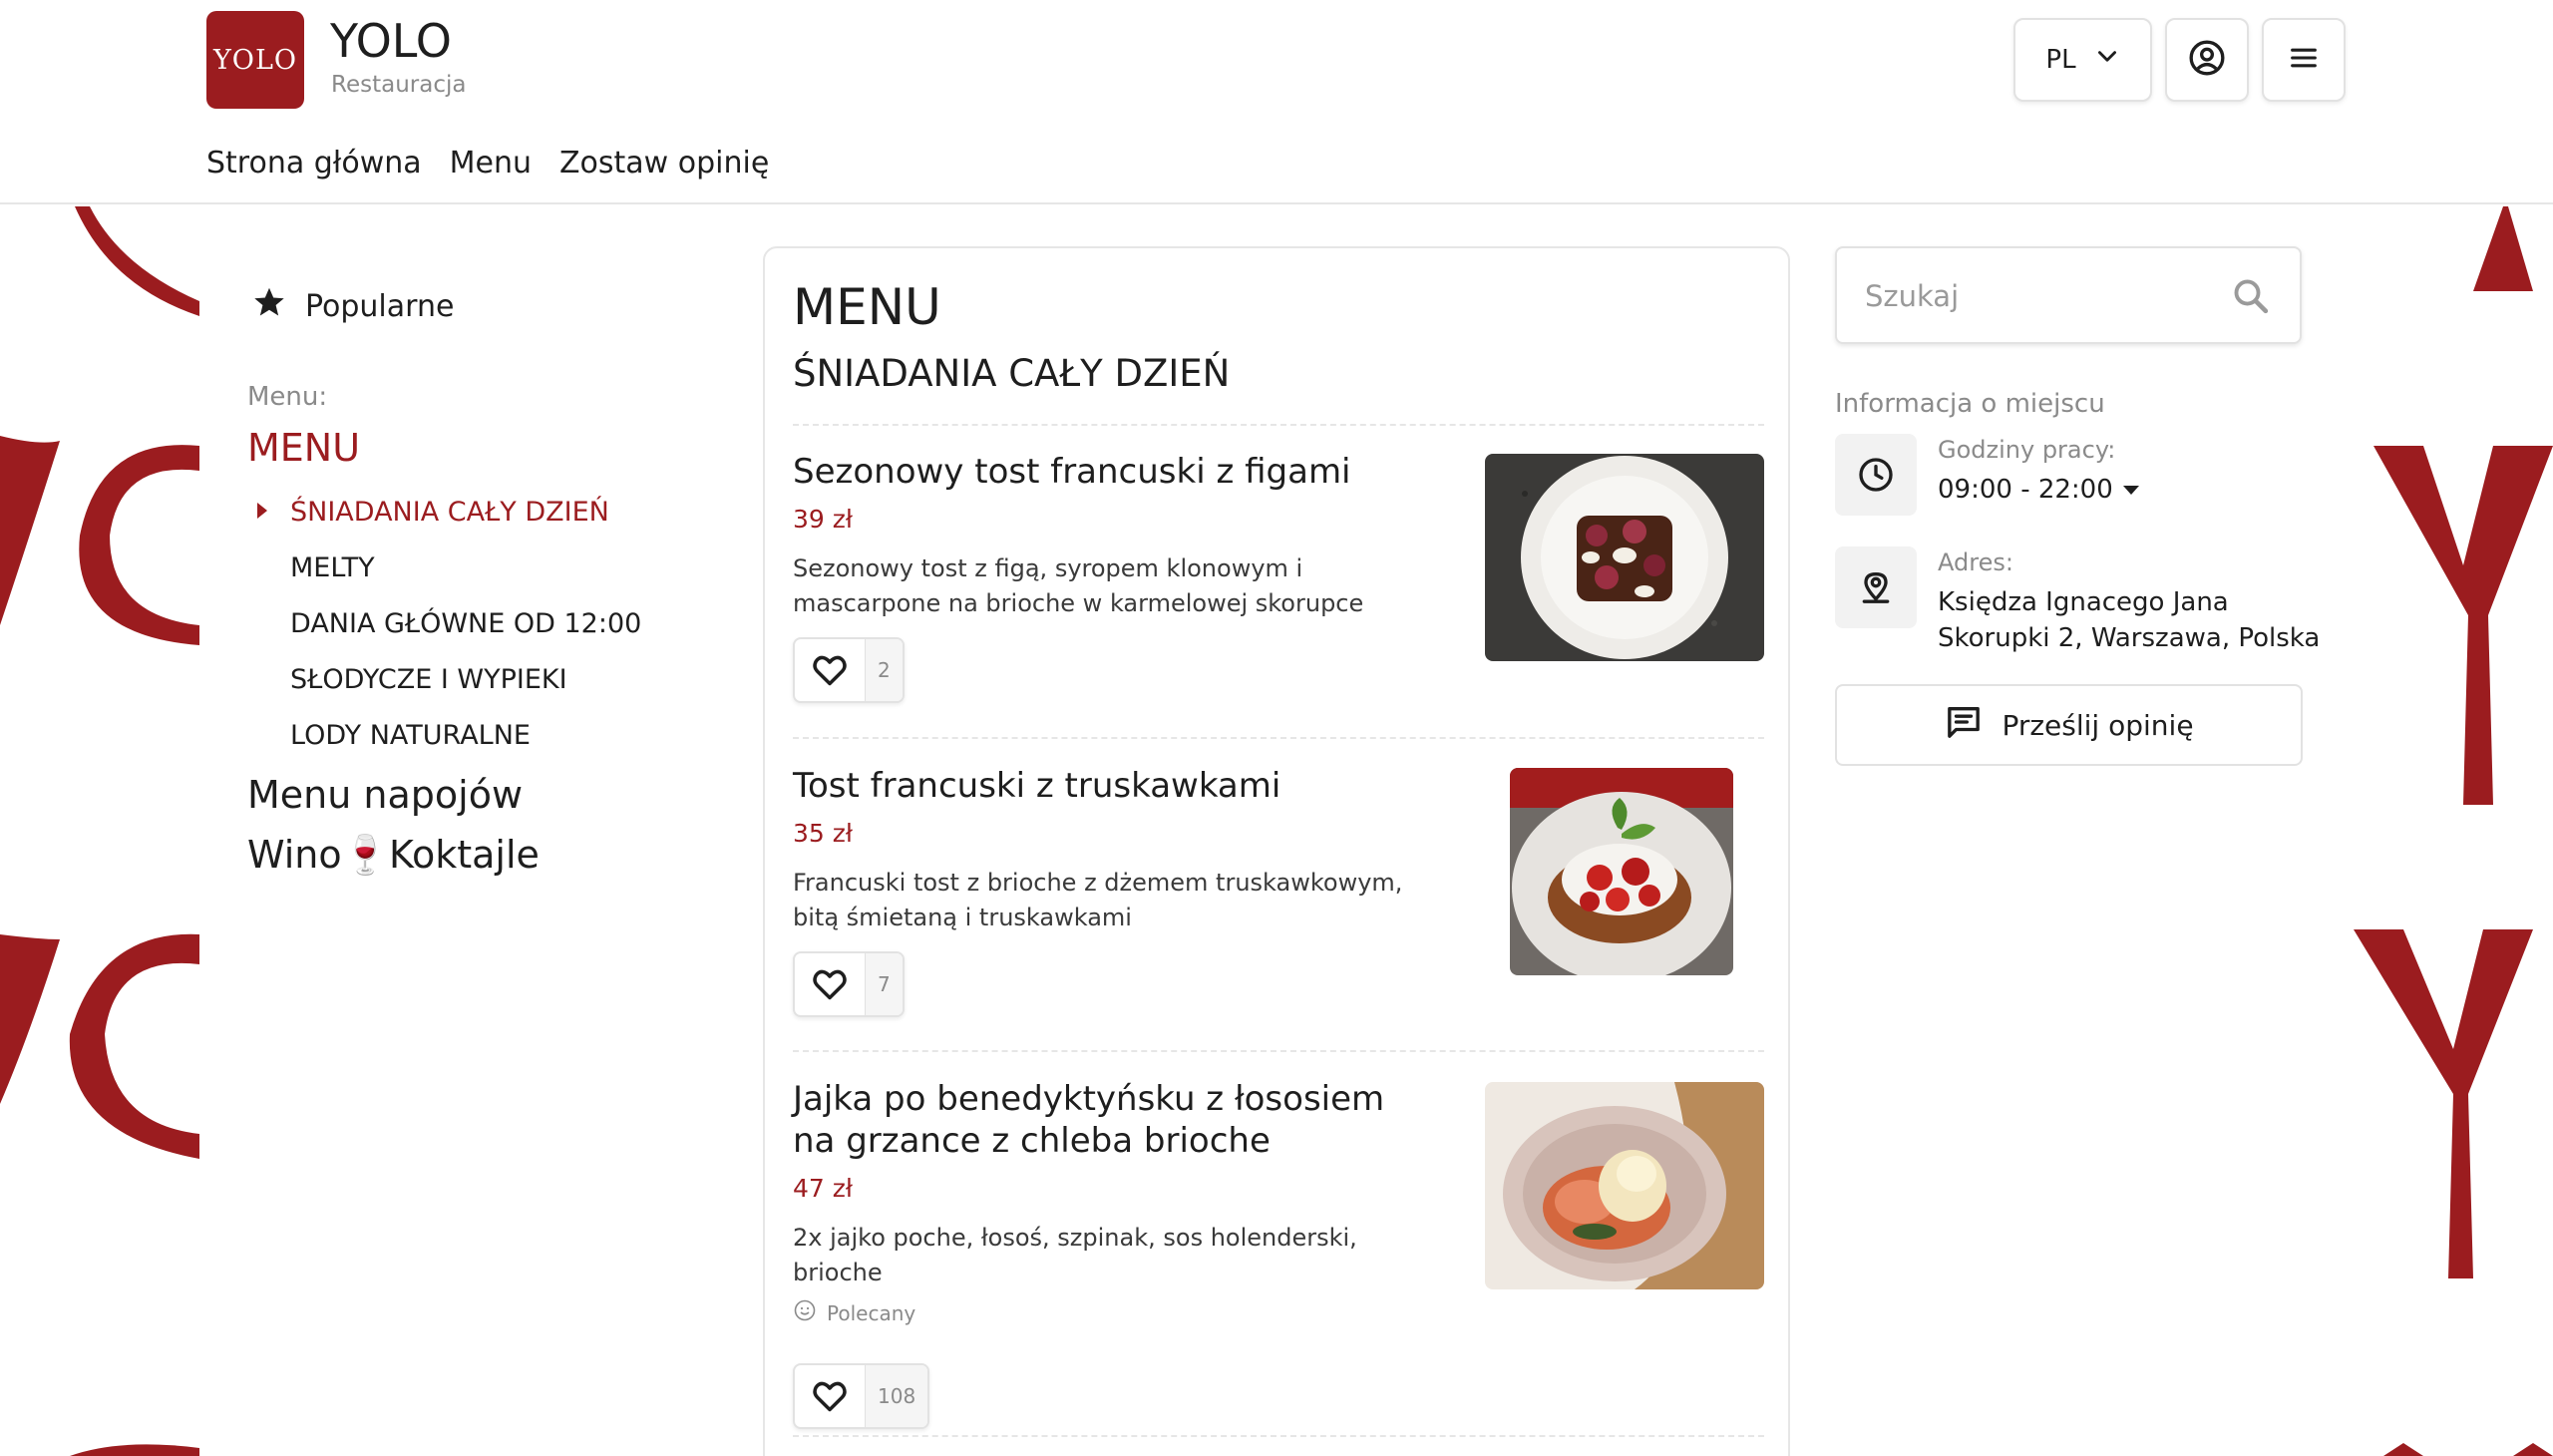 This screenshot has height=1456, width=2553. I want to click on restaurant-name: YOLO, so click(391, 41).